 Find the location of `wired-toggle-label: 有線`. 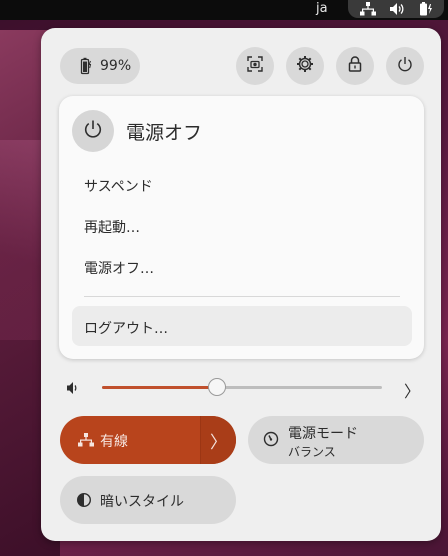

wired-toggle-label: 有線 is located at coordinates (114, 442).